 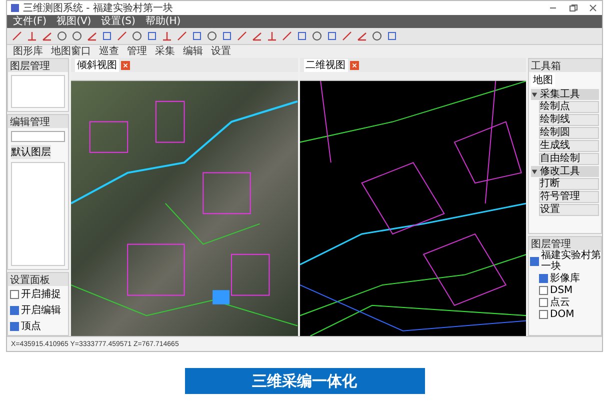 I want to click on view-tab: 倾斜视图, so click(x=97, y=65).